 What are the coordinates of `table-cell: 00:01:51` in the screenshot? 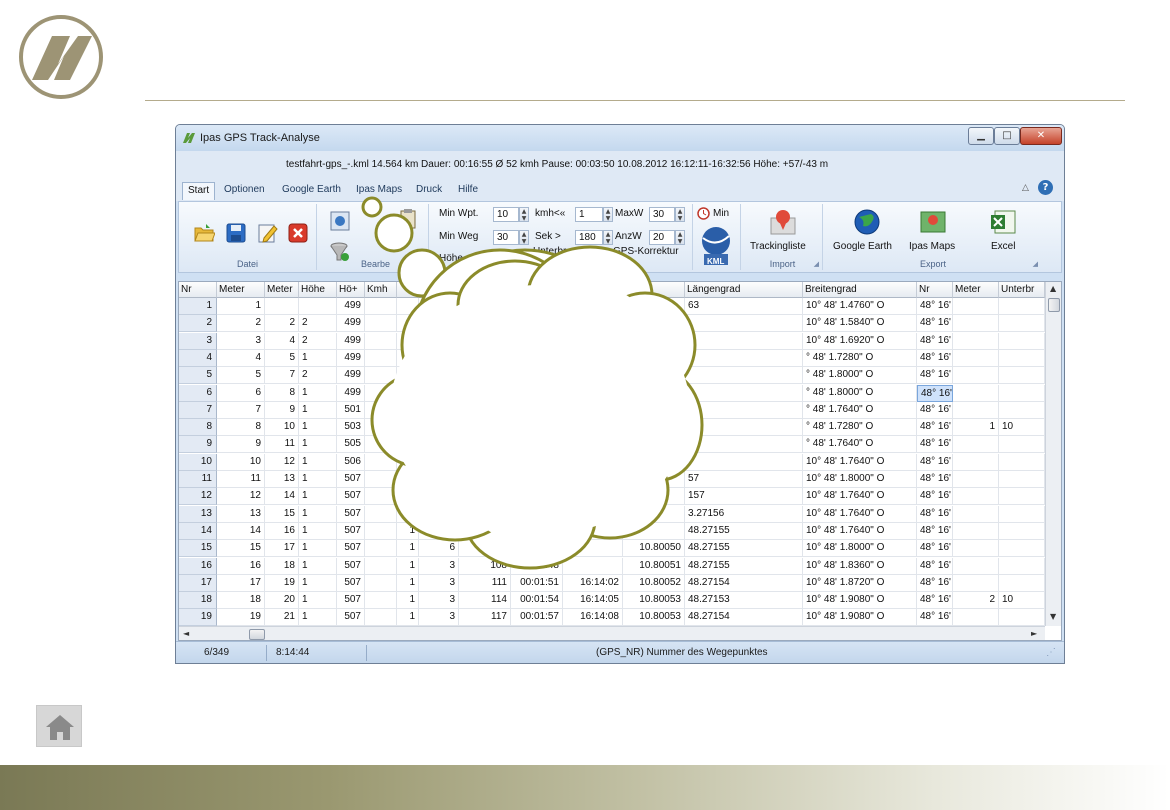 It's located at (537, 583).